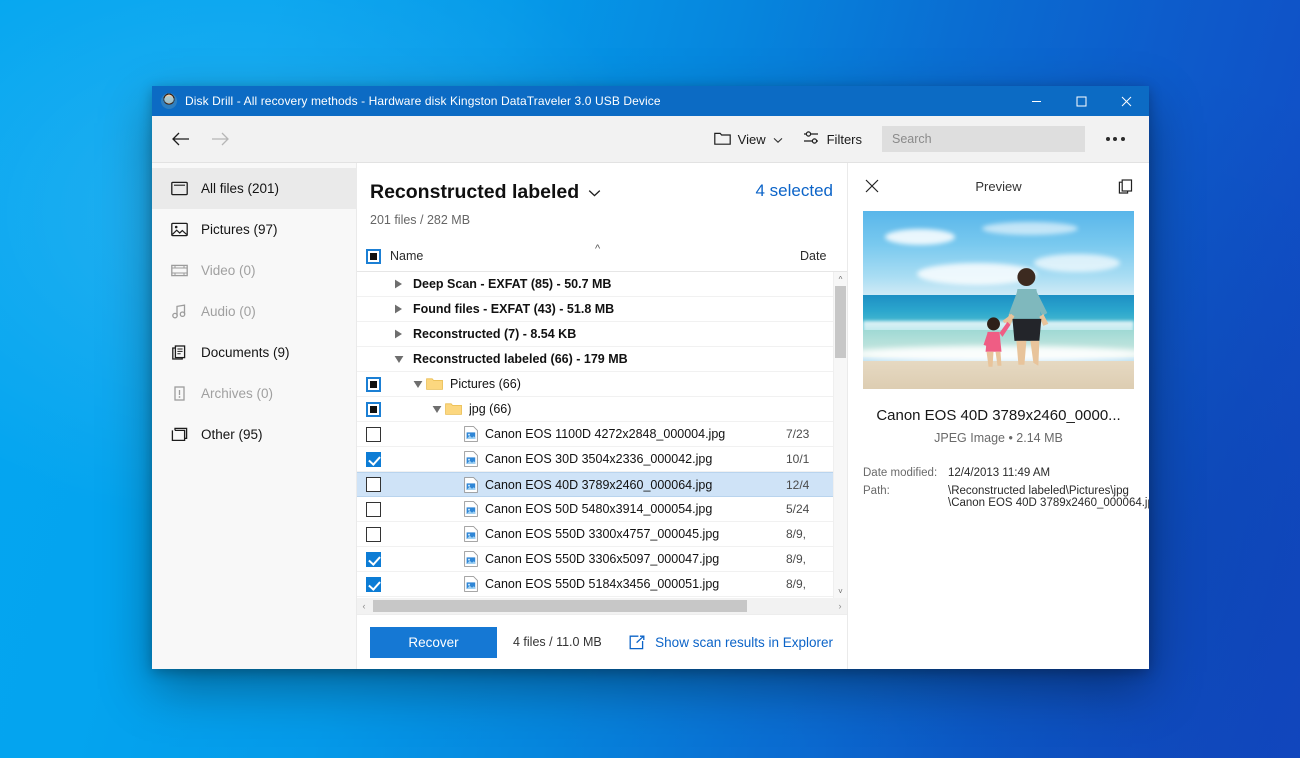 This screenshot has width=1300, height=758. Describe the element at coordinates (485, 192) in the screenshot. I see `page-title: Reconstructed labeled` at that location.